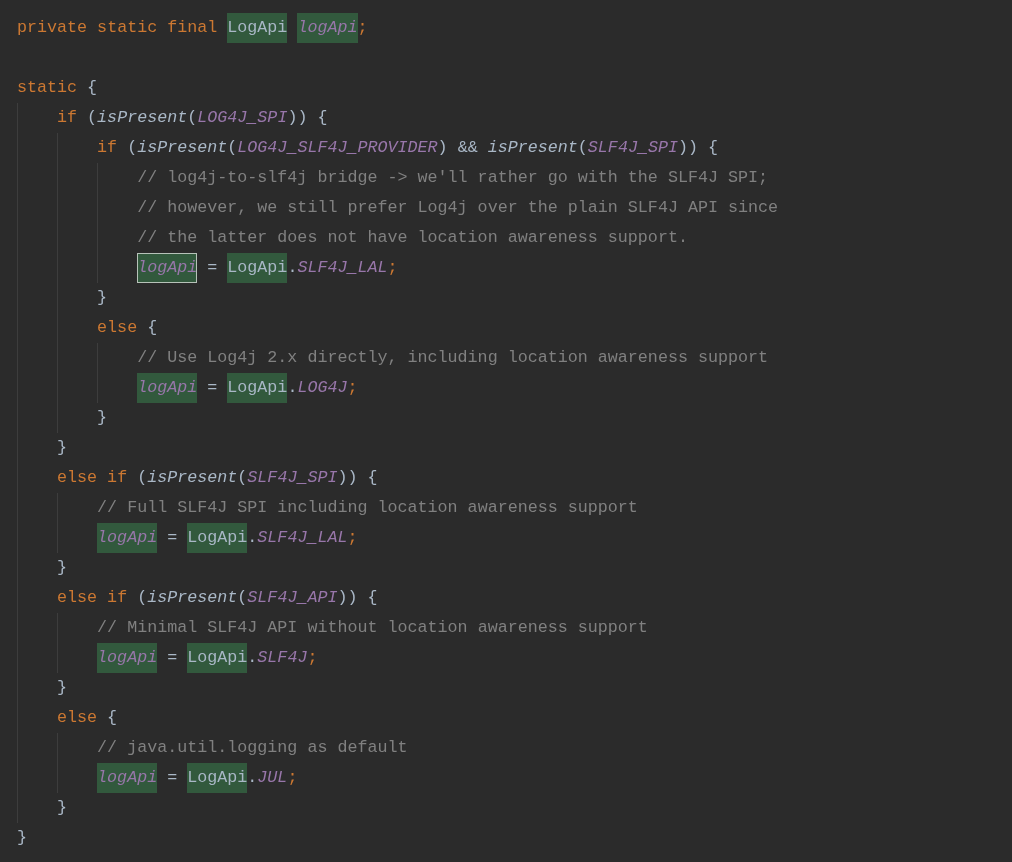 The height and width of the screenshot is (862, 1012). Describe the element at coordinates (453, 358) in the screenshot. I see `code-line: // Use Log4j 2.x directly, including location awareness support` at that location.